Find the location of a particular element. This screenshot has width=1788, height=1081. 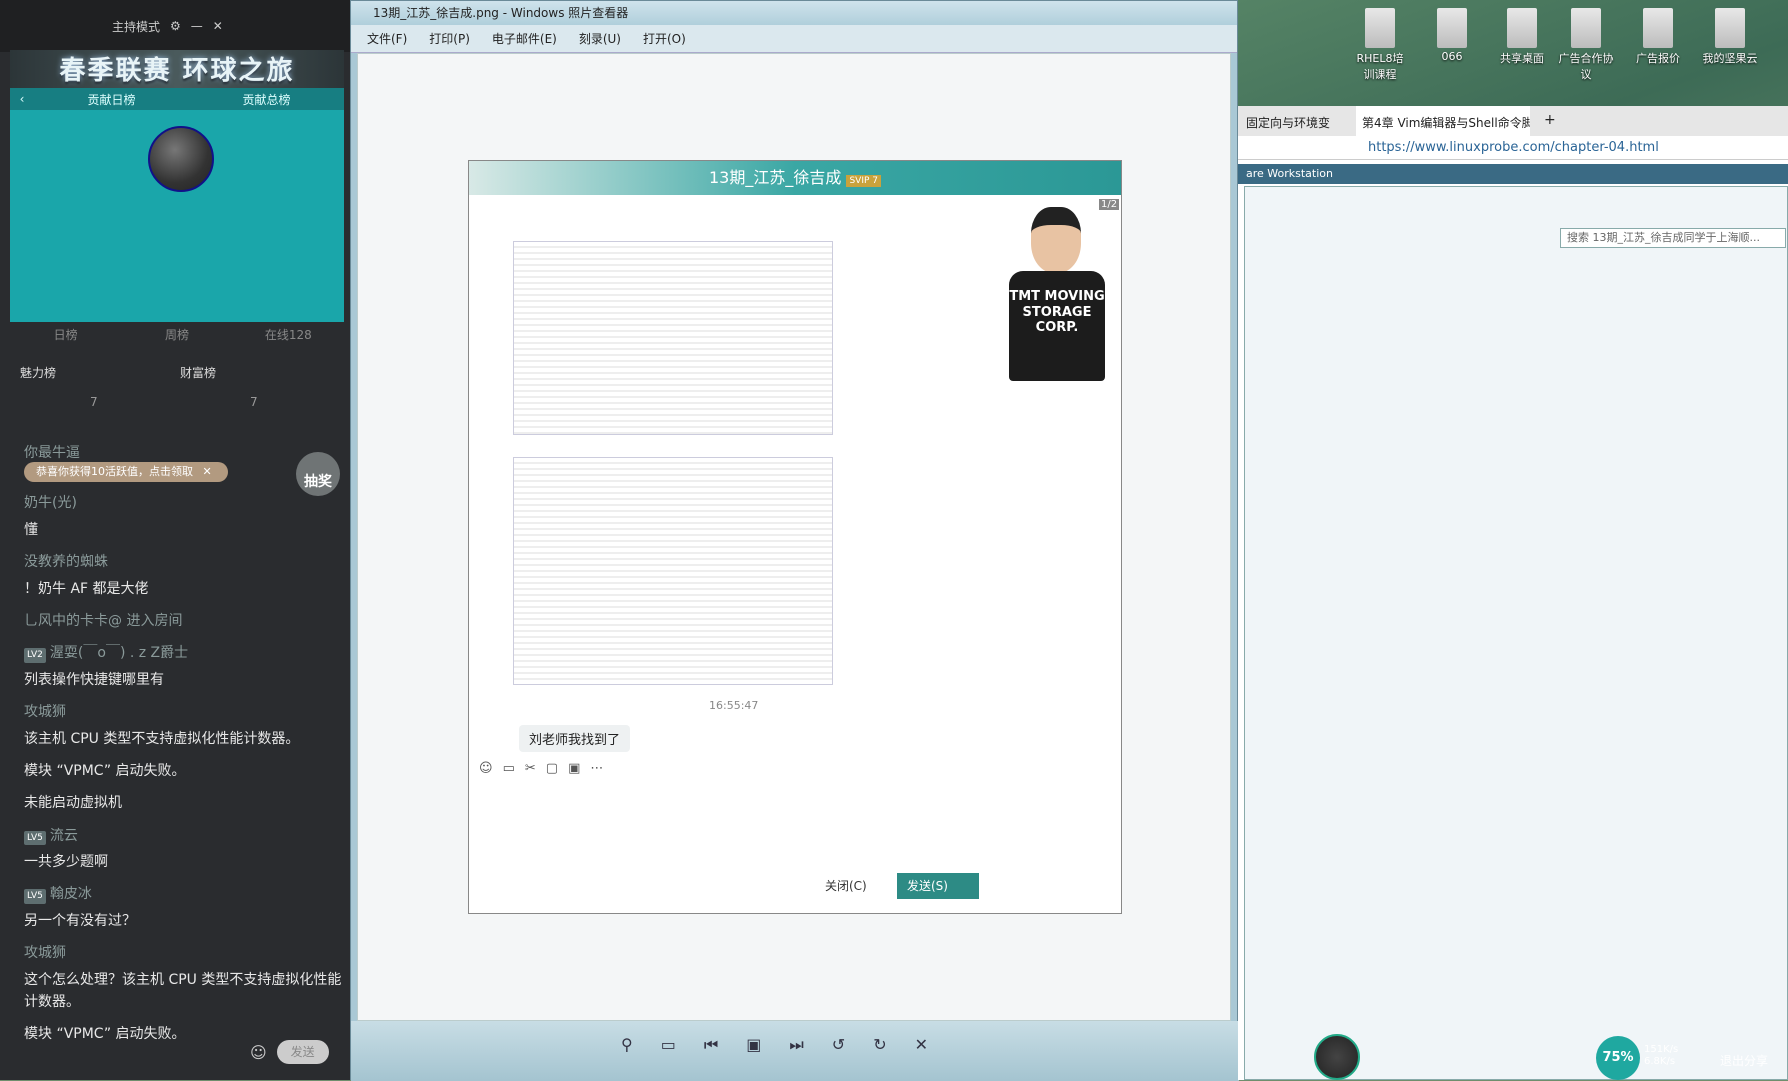

audience-tabs: 日榜 周榜 在线128 is located at coordinates (177, 337).